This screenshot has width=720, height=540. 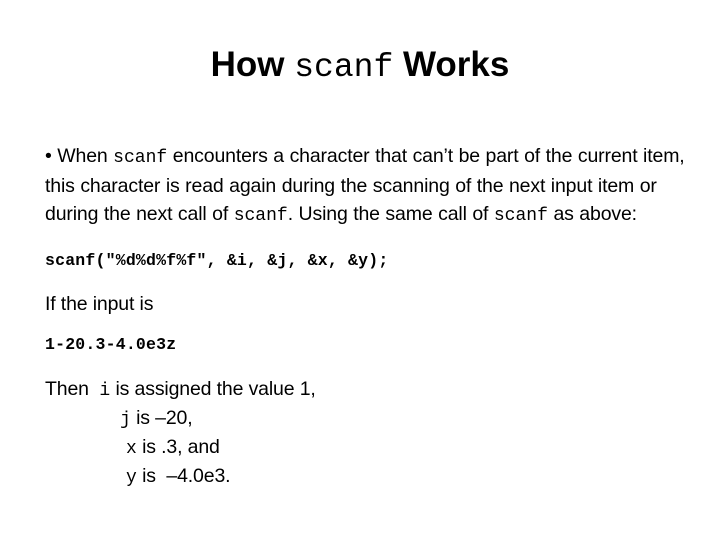 I want to click on page-title: How scanf Works, so click(x=360, y=66).